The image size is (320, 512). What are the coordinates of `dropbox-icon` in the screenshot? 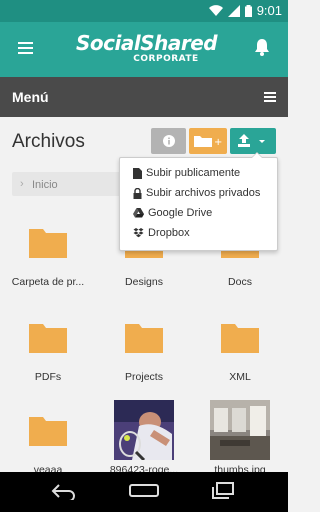 It's located at (138, 233).